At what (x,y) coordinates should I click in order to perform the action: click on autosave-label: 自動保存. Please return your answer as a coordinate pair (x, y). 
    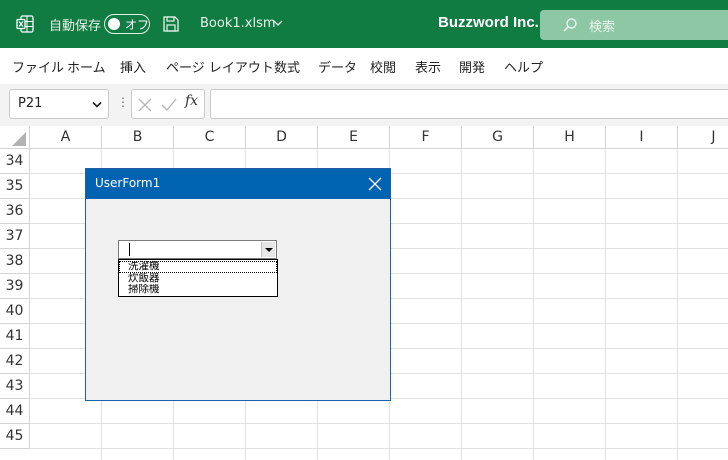
    Looking at the image, I should click on (75, 26).